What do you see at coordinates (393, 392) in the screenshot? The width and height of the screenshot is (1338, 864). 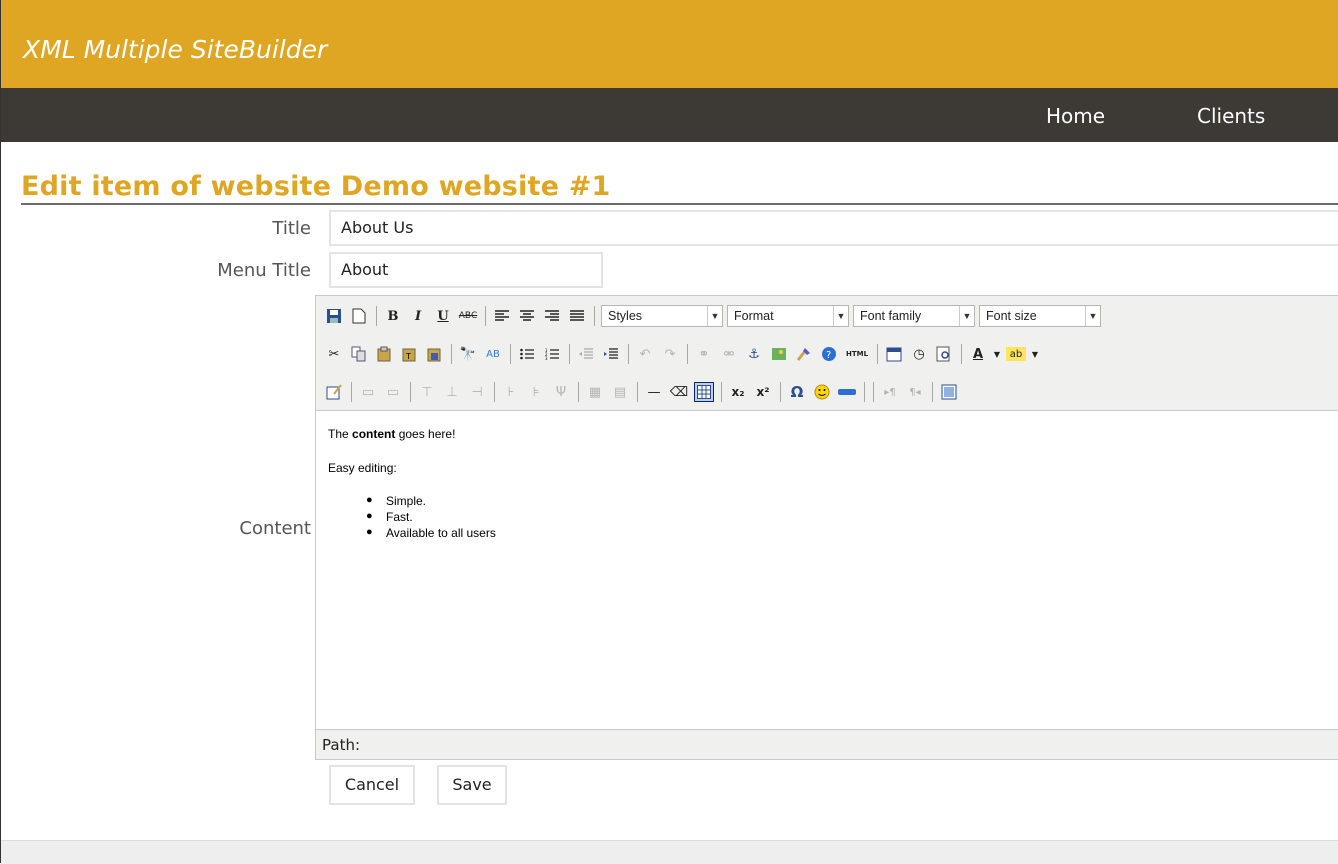 I see `cell-props-icon: ▭` at bounding box center [393, 392].